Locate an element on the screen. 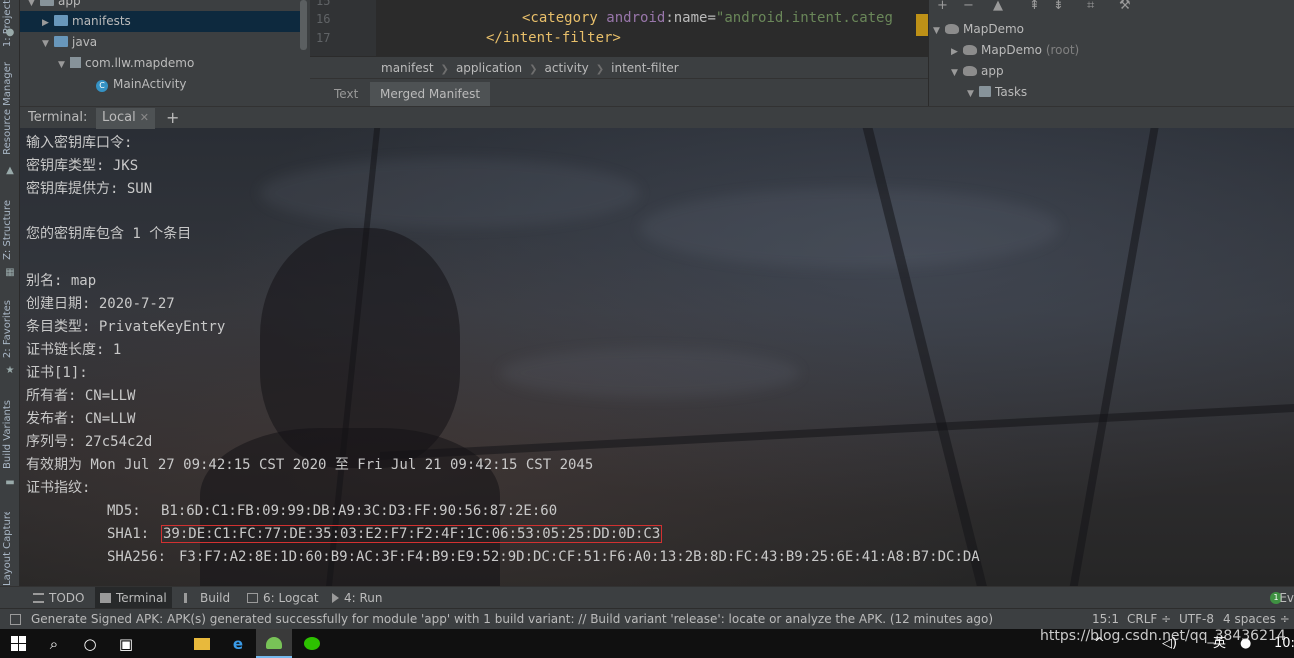  tab-project: 1: Project is located at coordinates (7, 23).